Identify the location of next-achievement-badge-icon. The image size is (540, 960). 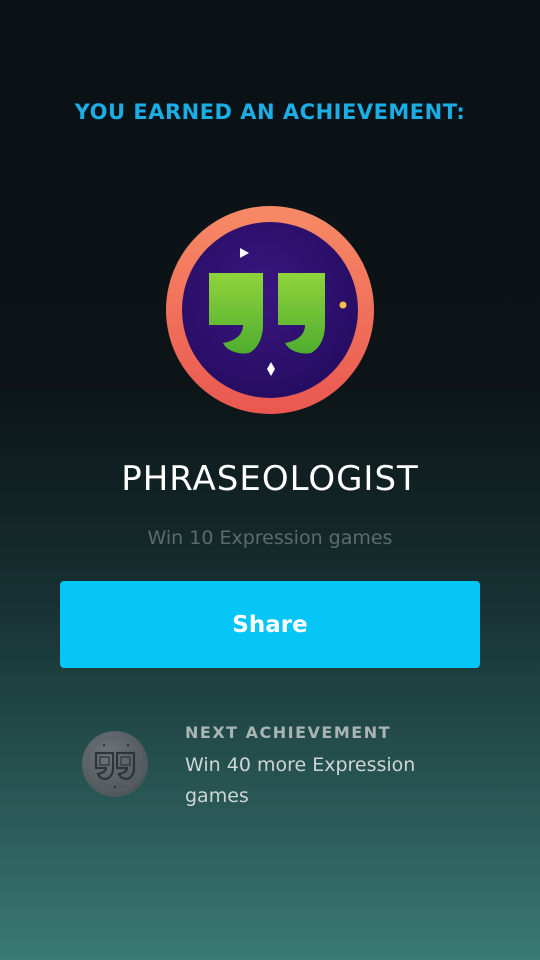
(115, 764).